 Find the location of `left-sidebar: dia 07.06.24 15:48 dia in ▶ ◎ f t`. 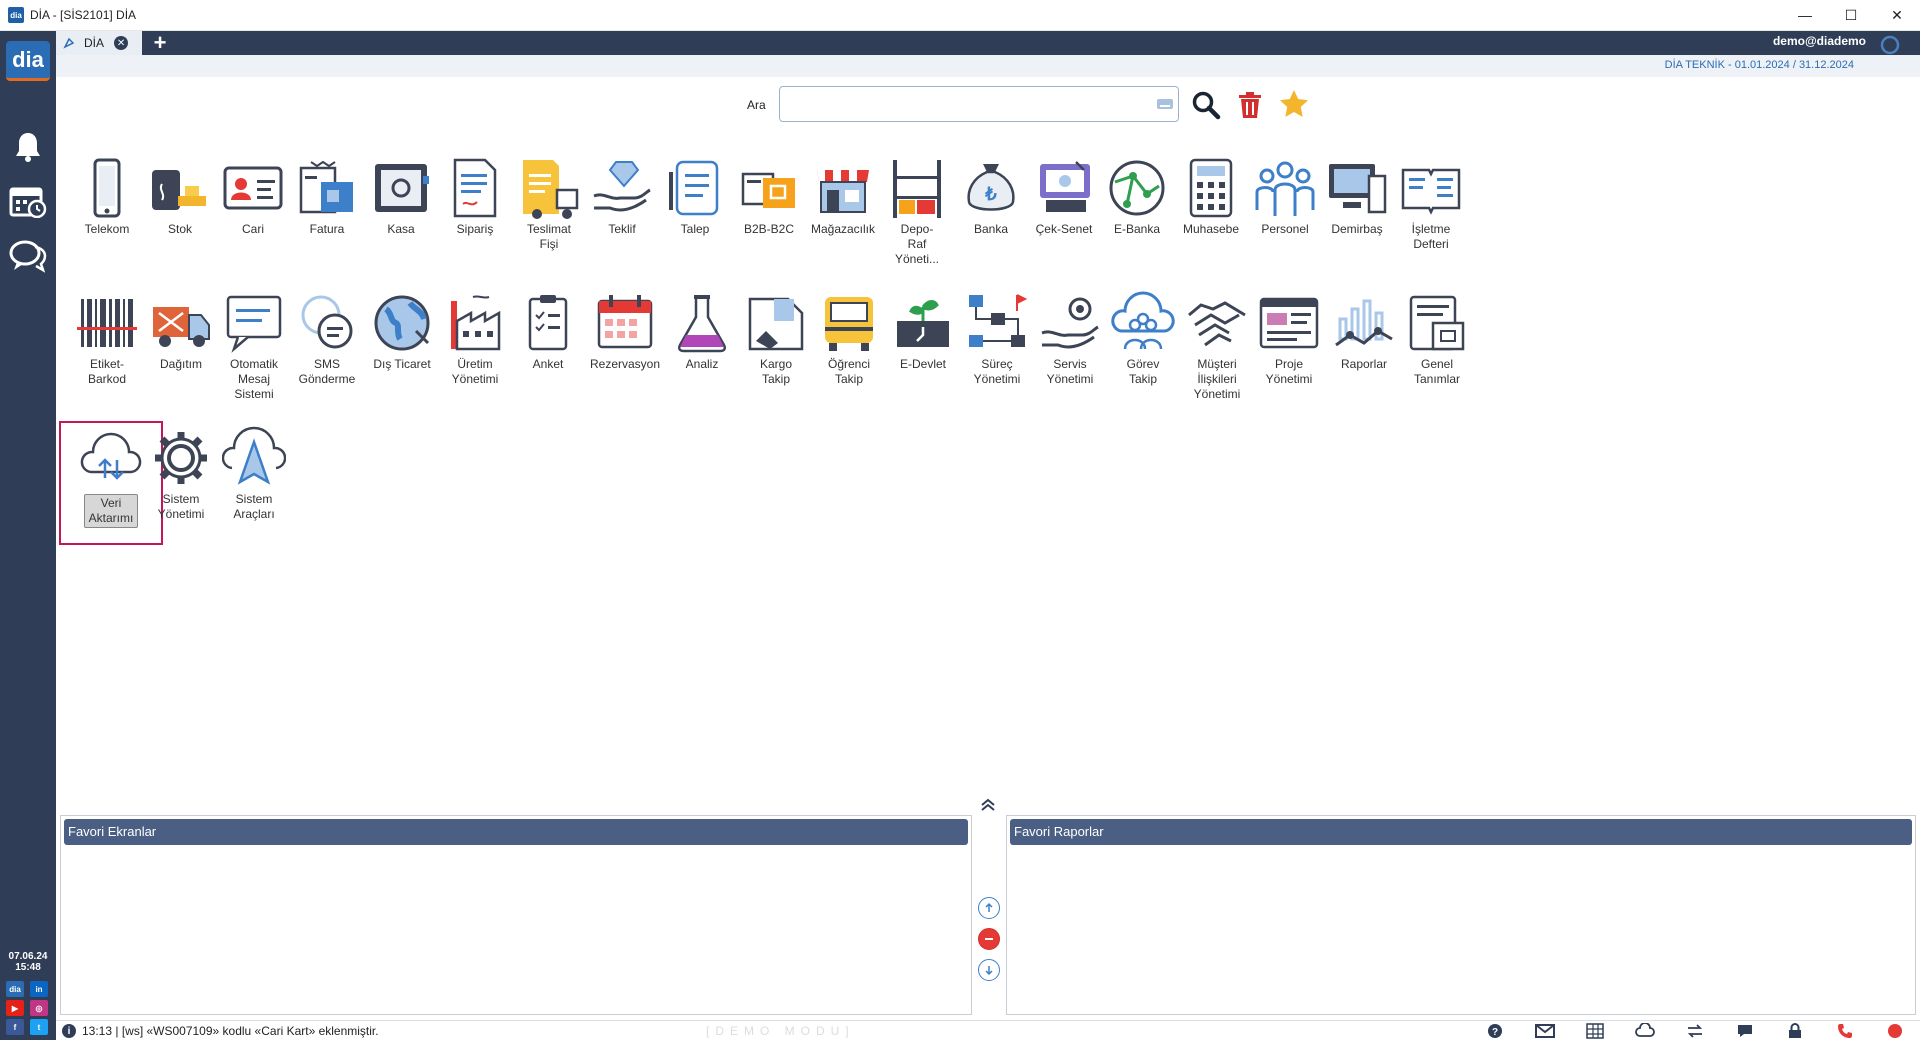

left-sidebar: dia 07.06.24 15:48 dia in ▶ ◎ f t is located at coordinates (28, 535).